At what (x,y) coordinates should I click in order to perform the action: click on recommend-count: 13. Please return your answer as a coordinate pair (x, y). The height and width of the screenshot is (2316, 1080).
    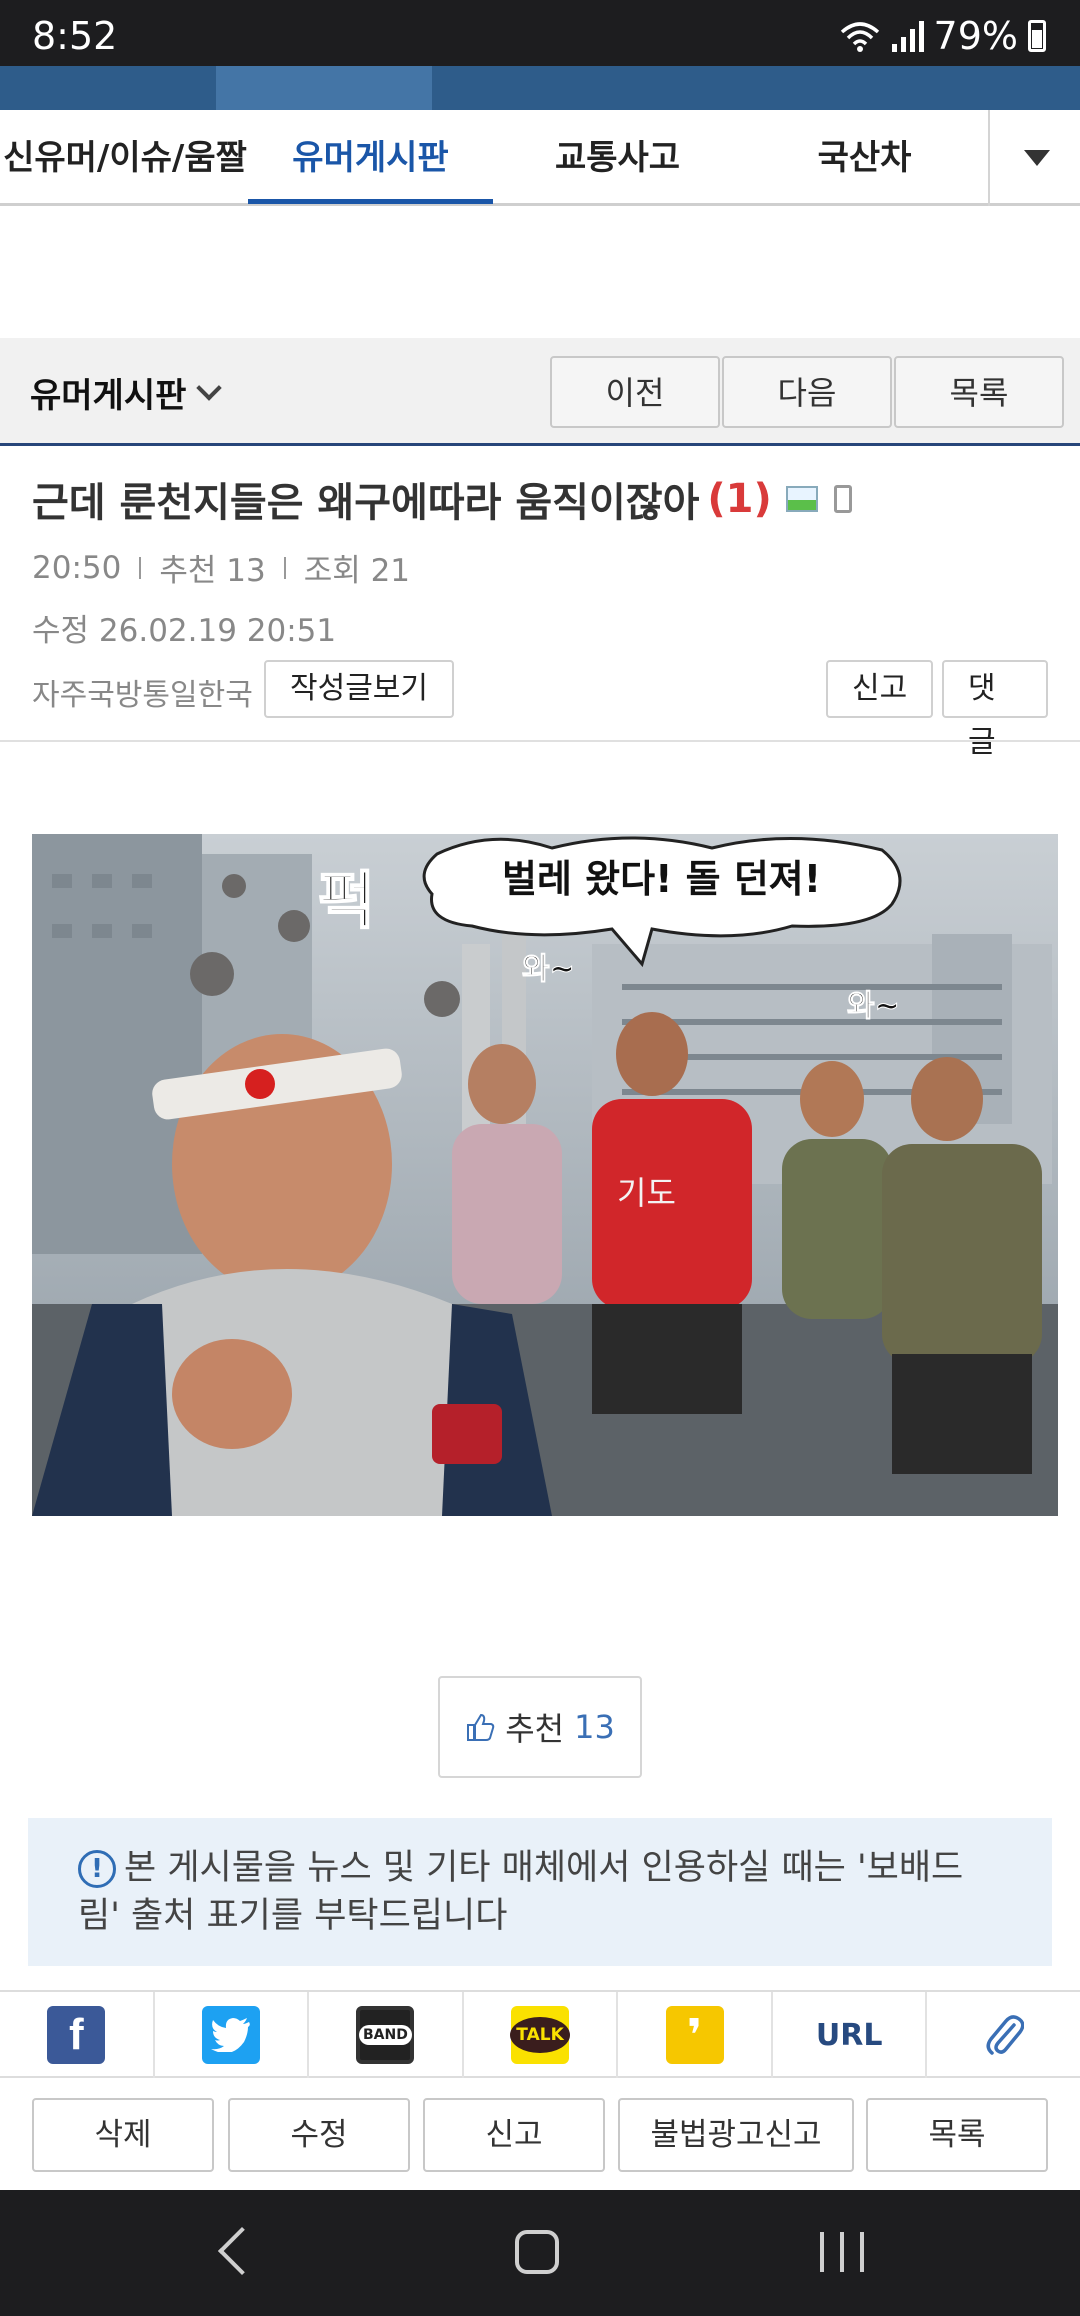
    Looking at the image, I should click on (594, 1727).